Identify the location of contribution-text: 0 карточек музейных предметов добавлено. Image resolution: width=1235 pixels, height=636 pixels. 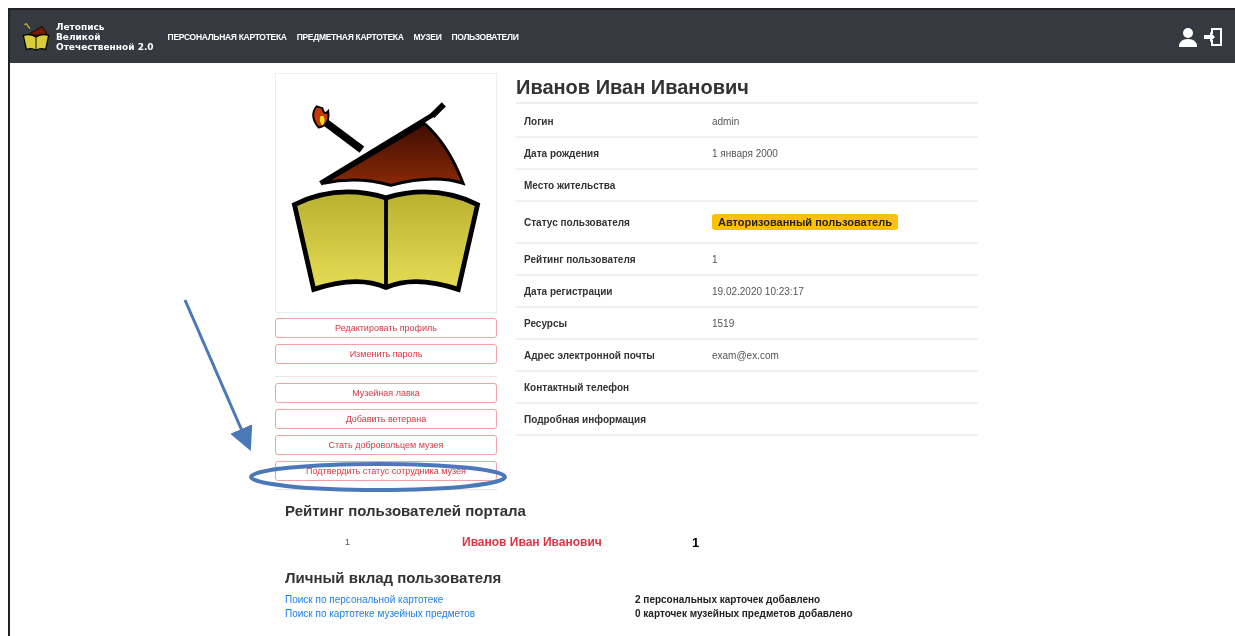
(744, 614).